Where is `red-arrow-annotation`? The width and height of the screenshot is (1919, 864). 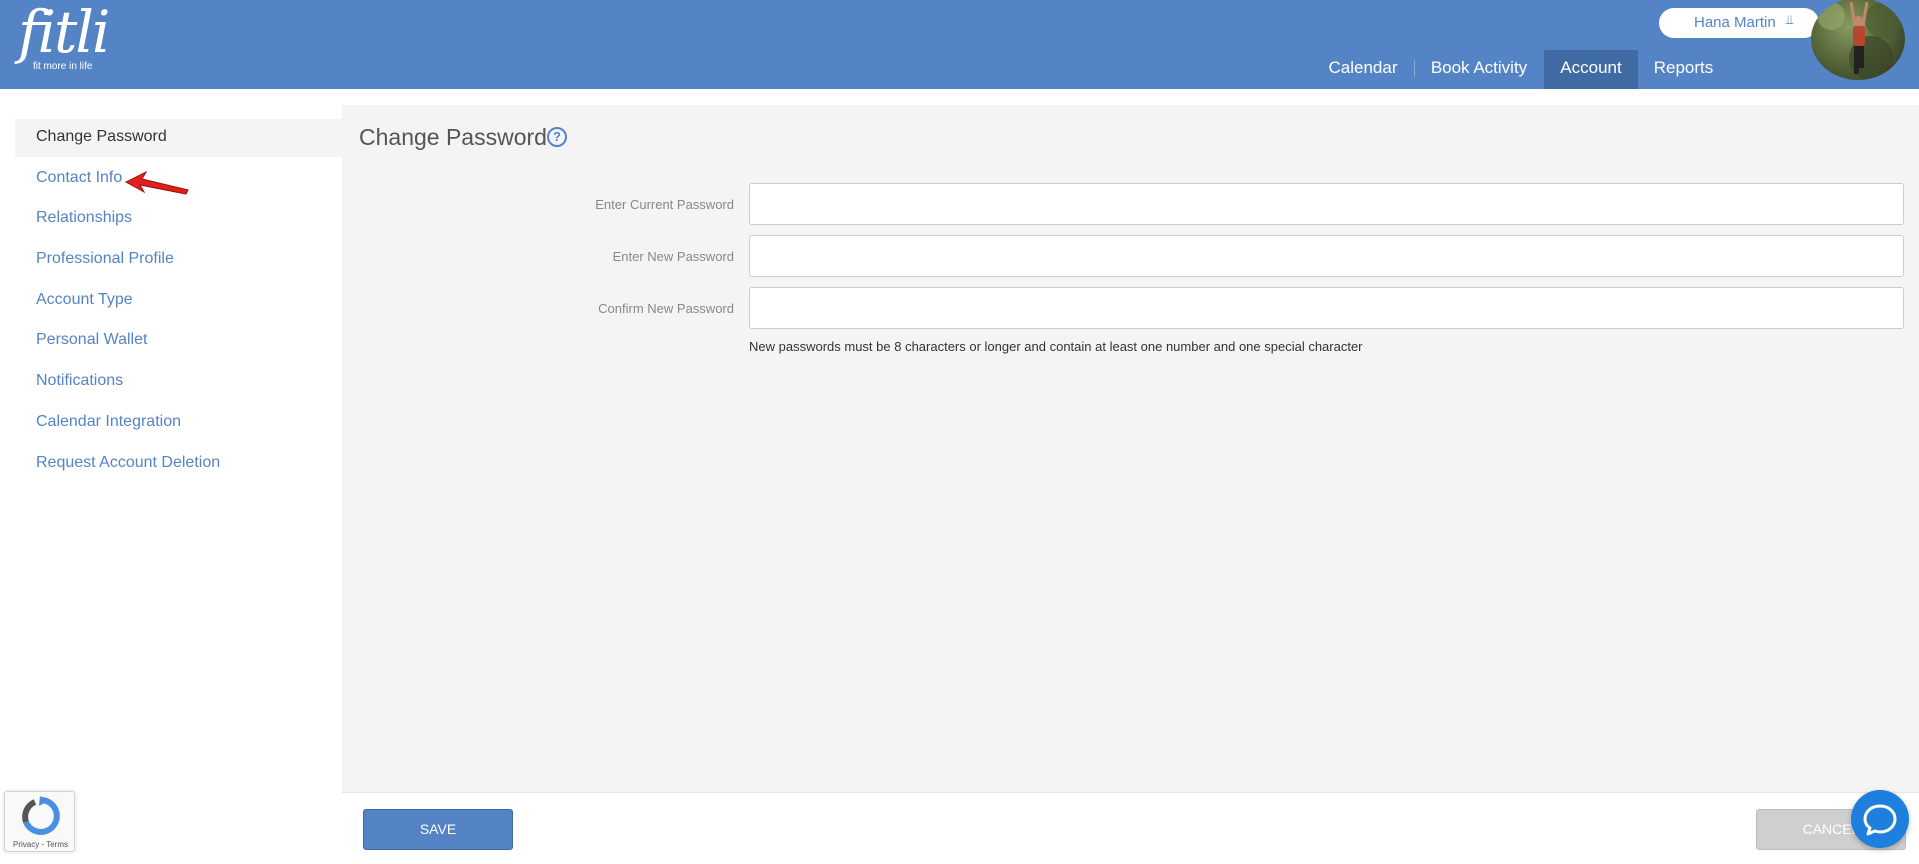 red-arrow-annotation is located at coordinates (156, 182).